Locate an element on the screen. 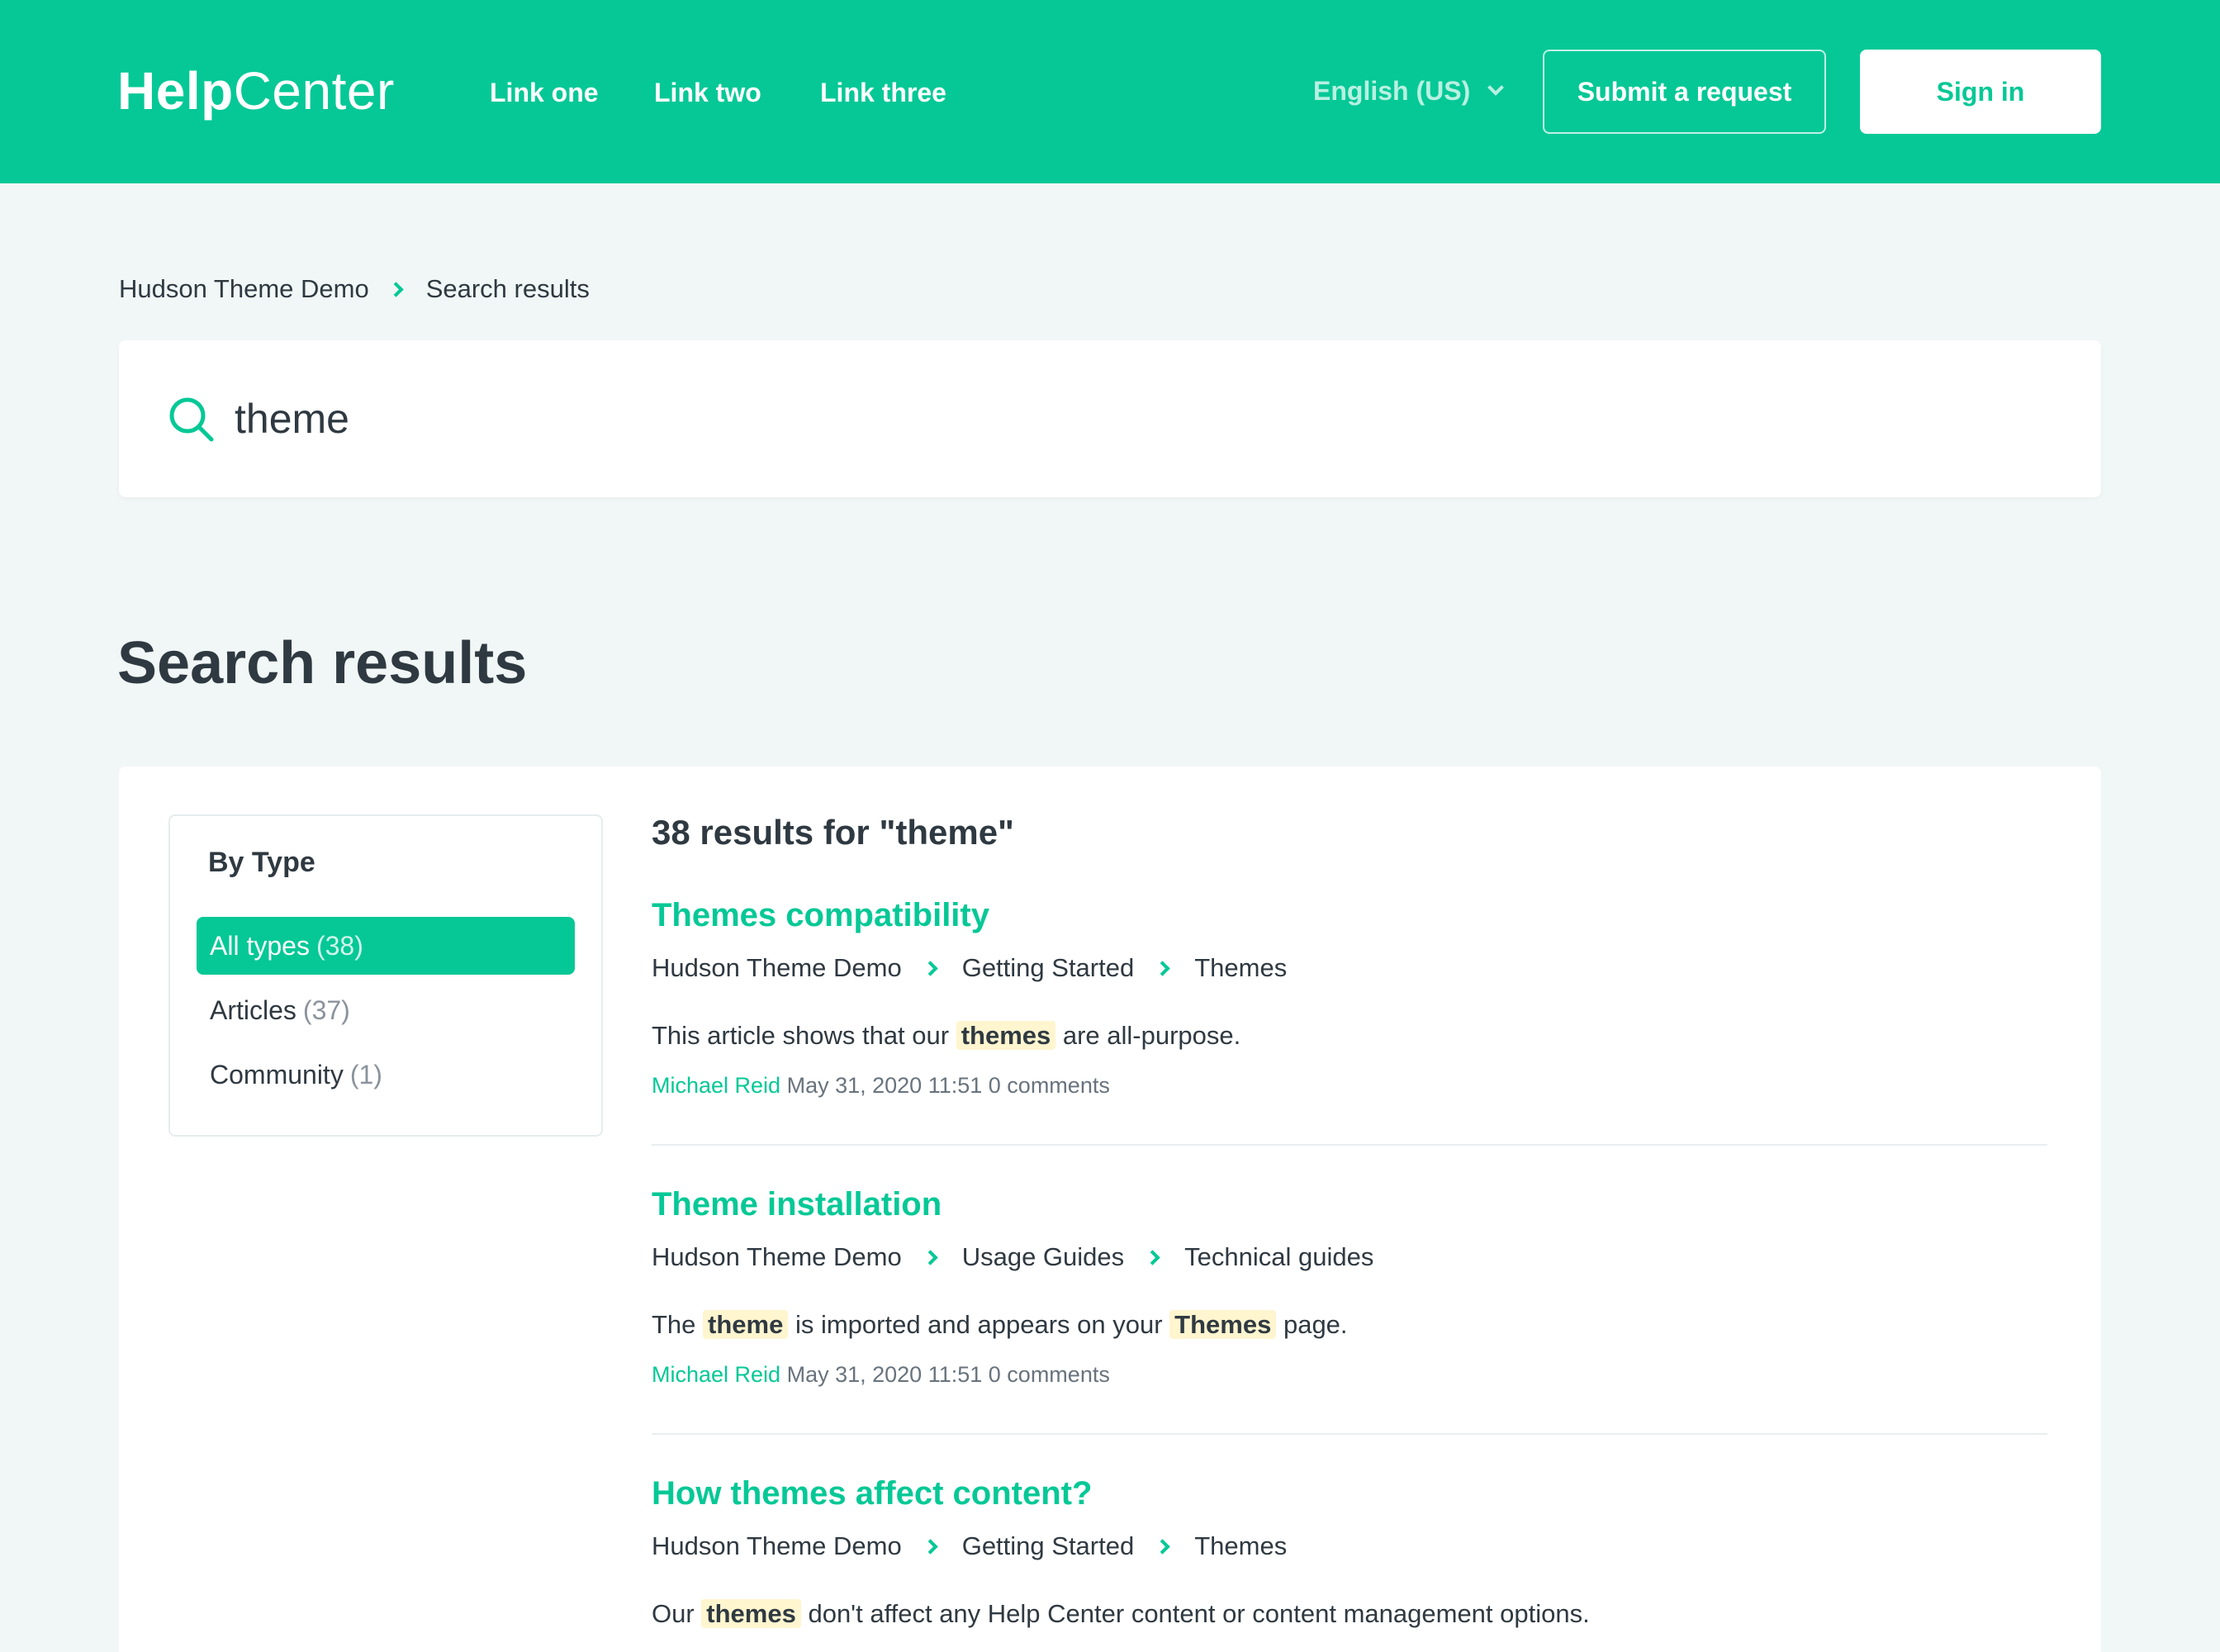 This screenshot has width=2220, height=1652. helpcenter-logo: HelpCenter is located at coordinates (256, 91).